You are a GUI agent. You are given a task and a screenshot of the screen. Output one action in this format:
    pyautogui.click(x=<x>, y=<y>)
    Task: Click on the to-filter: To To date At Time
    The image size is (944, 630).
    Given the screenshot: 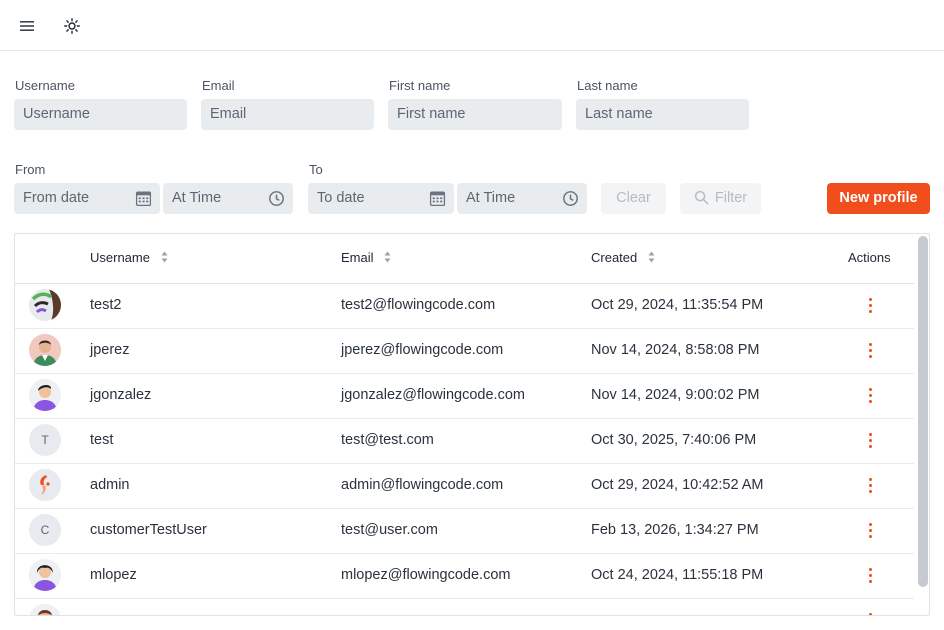 What is the action you would take?
    pyautogui.click(x=448, y=188)
    